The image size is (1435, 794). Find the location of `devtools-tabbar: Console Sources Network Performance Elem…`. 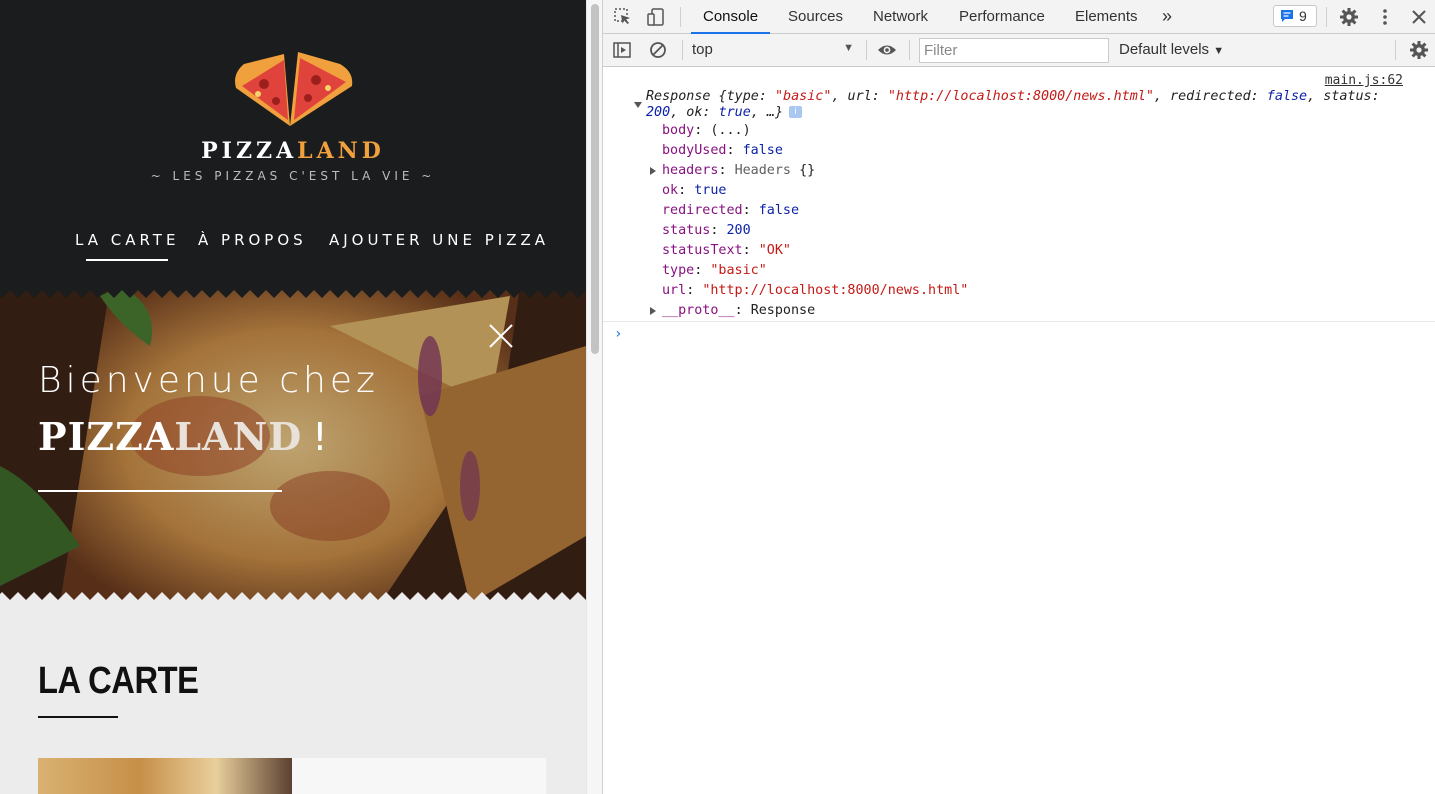

devtools-tabbar: Console Sources Network Performance Elem… is located at coordinates (1019, 17).